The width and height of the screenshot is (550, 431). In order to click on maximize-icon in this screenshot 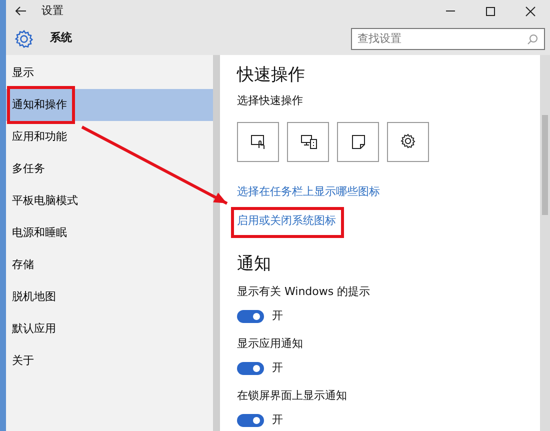, I will do `click(490, 11)`.